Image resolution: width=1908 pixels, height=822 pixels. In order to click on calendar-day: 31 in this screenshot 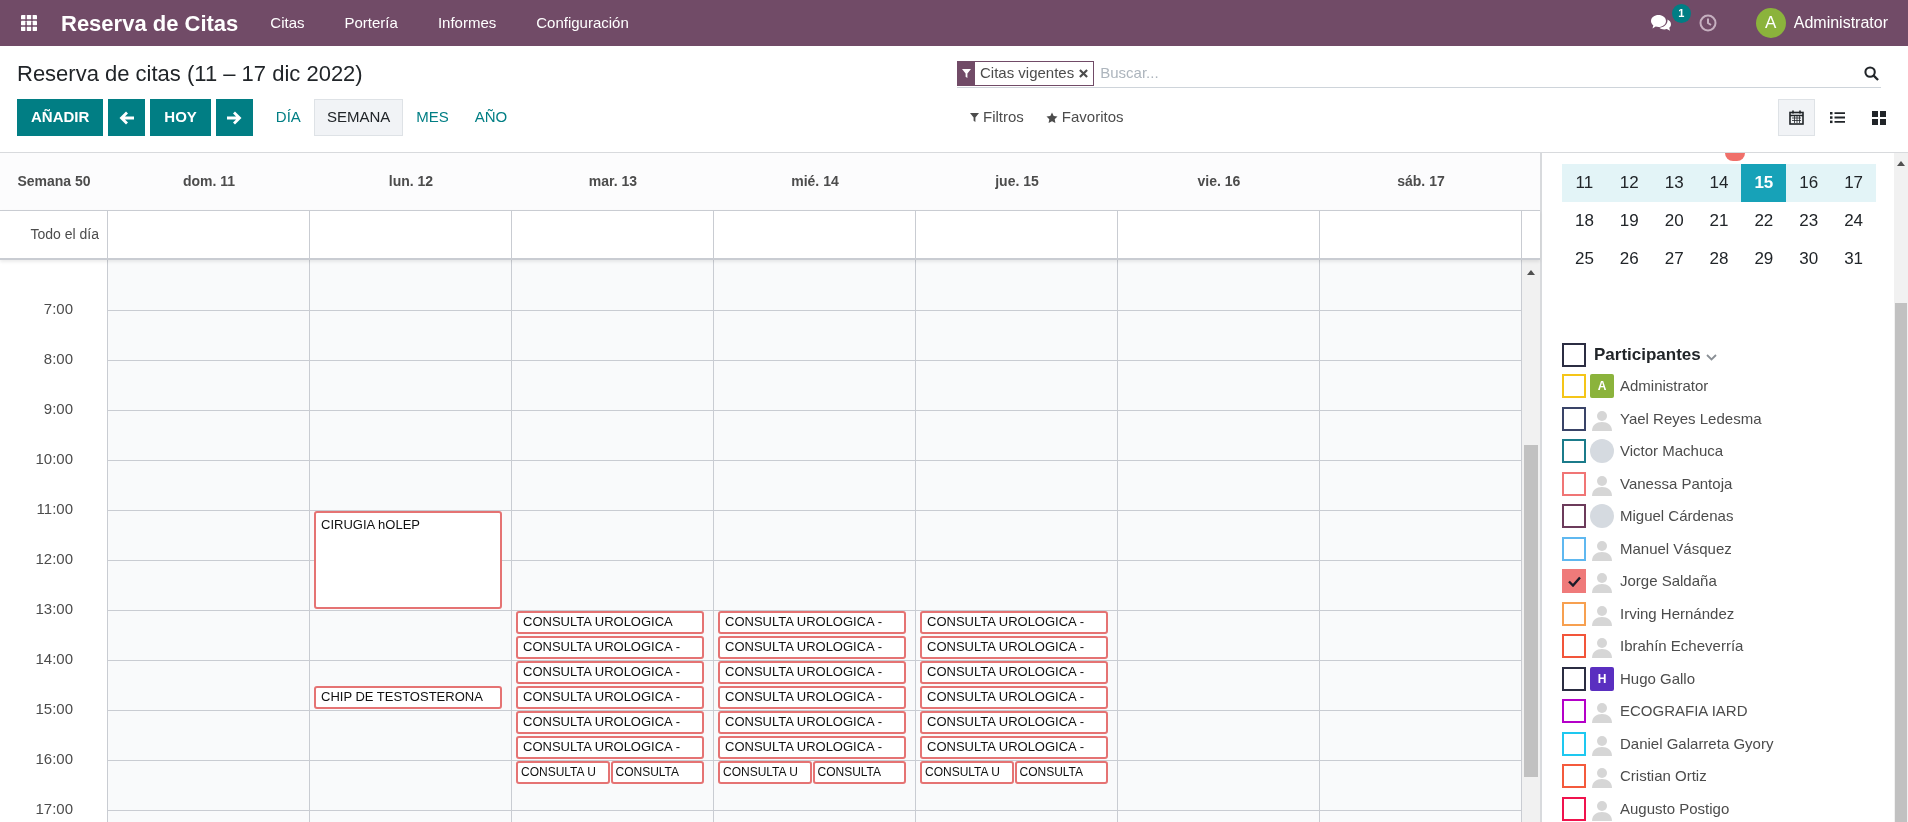, I will do `click(1853, 259)`.